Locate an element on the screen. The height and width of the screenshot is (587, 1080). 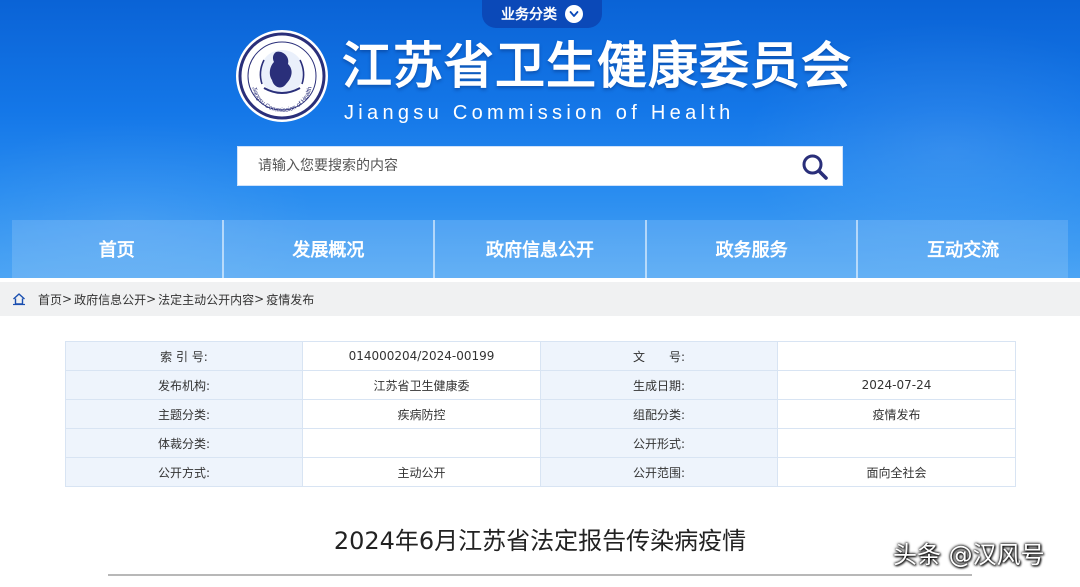
search-icon is located at coordinates (815, 167).